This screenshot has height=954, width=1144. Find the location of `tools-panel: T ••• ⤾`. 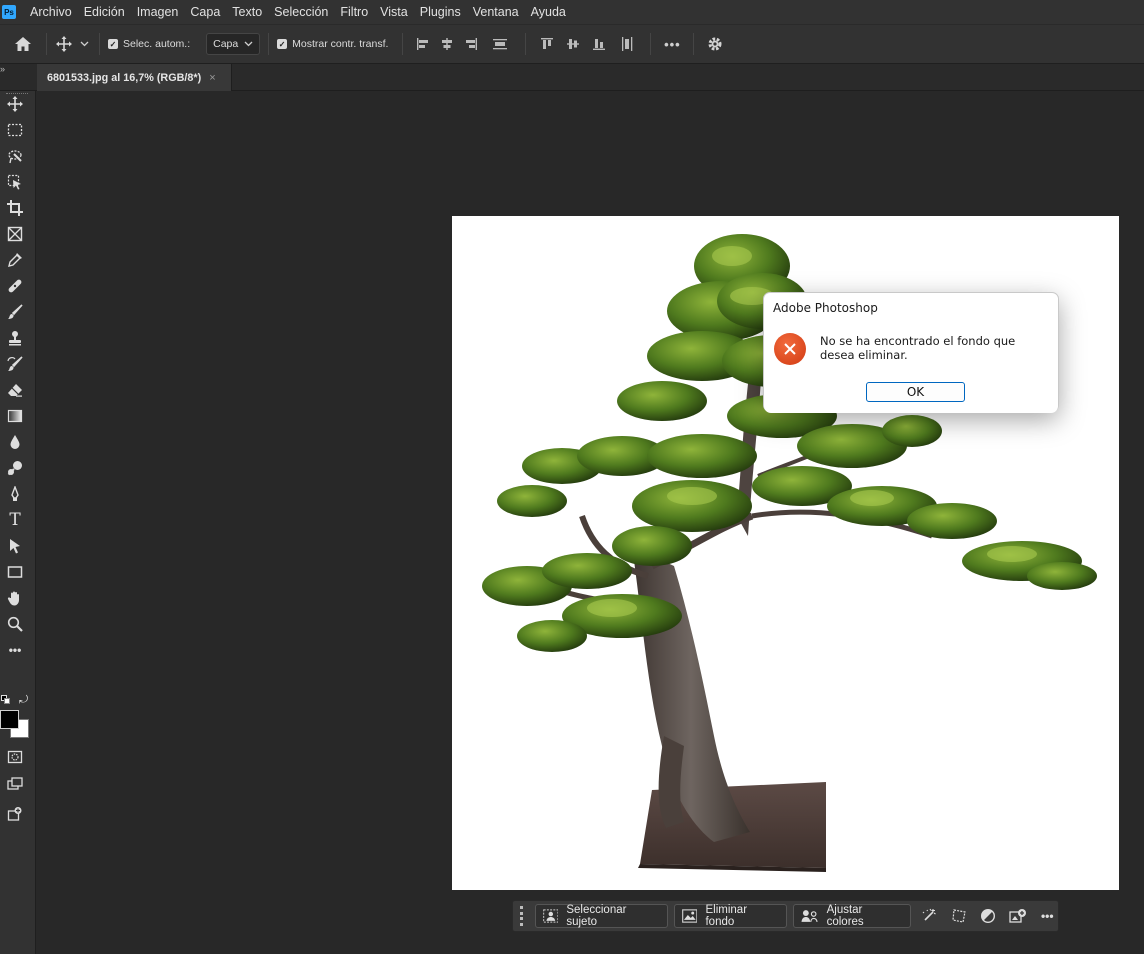

tools-panel: T ••• ⤾ is located at coordinates (18, 522).